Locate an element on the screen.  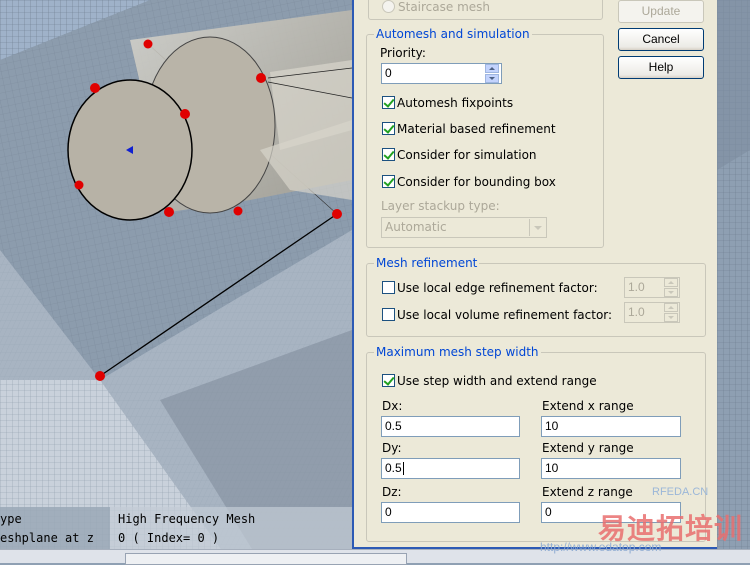
automesh-fixpoints-label: Automesh fixpoints is located at coordinates (455, 103).